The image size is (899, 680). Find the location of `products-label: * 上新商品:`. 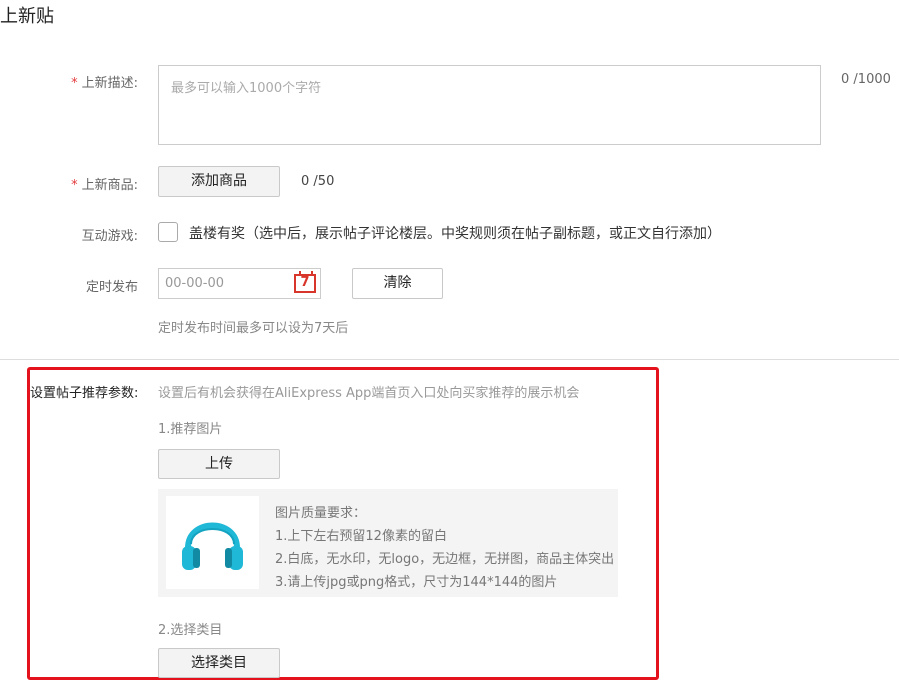

products-label: * 上新商品: is located at coordinates (104, 185).